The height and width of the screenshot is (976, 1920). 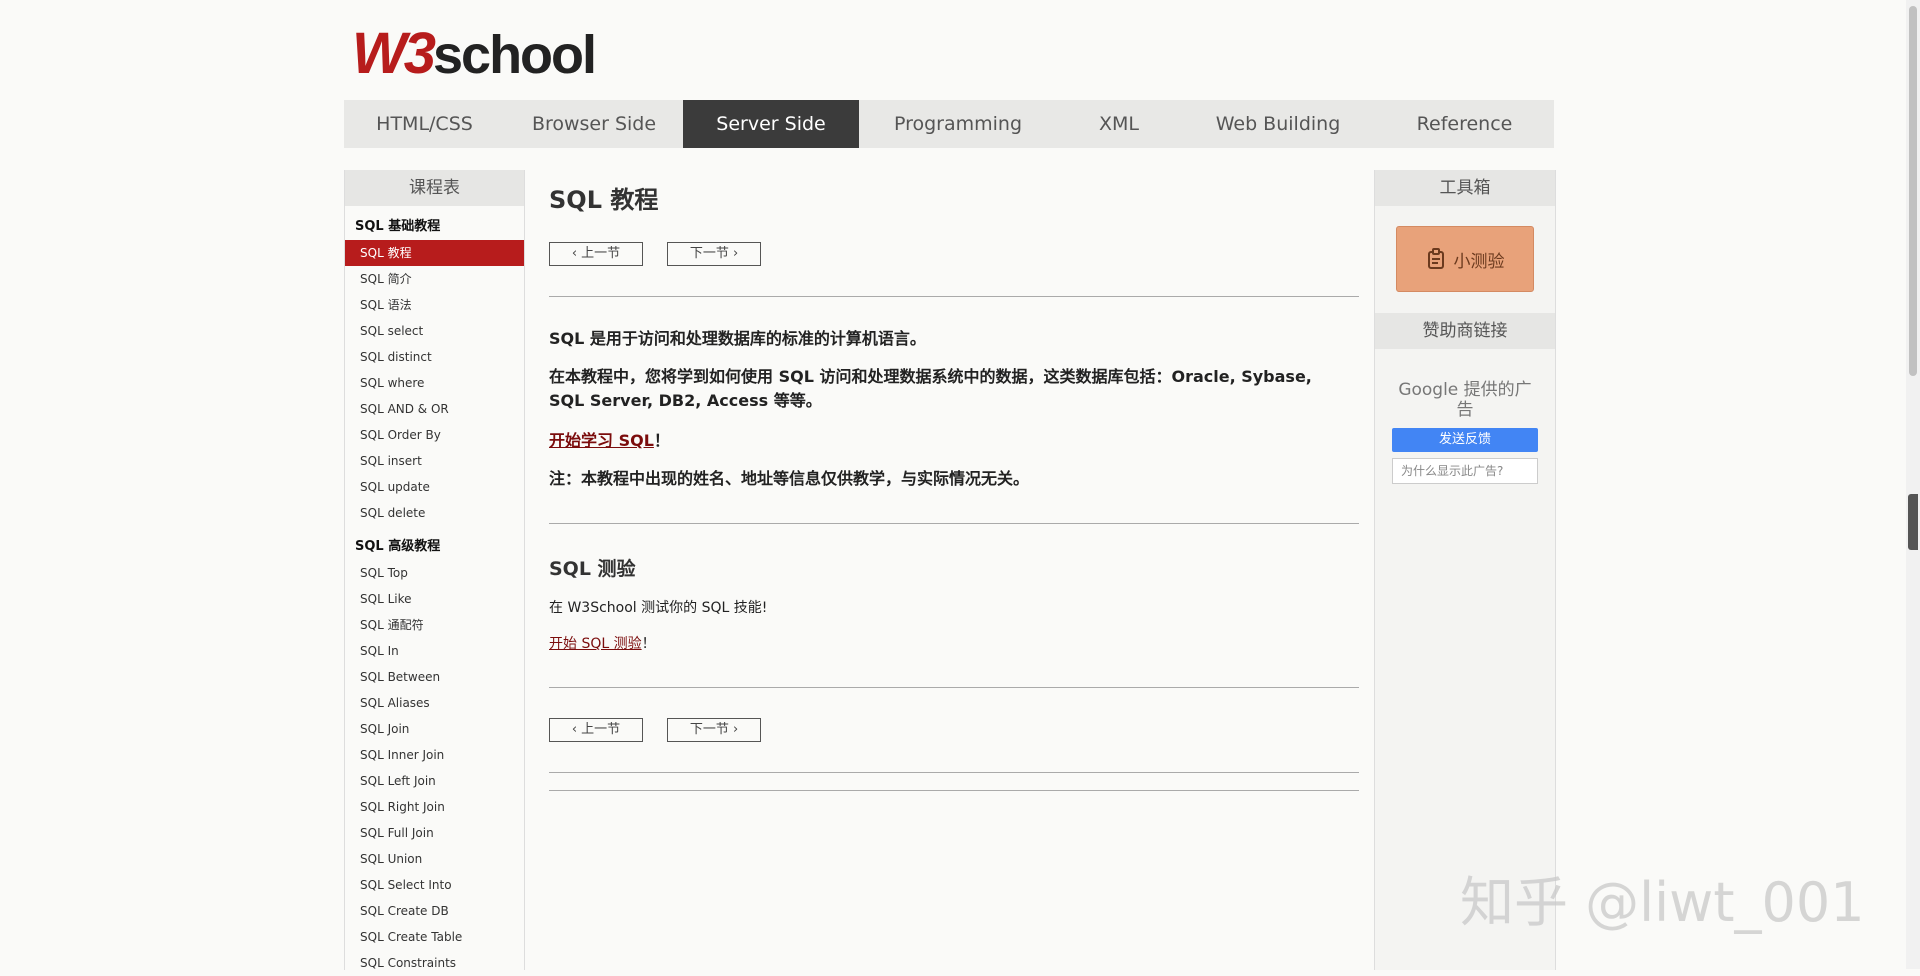 I want to click on nav-xml: XML, so click(x=1119, y=124).